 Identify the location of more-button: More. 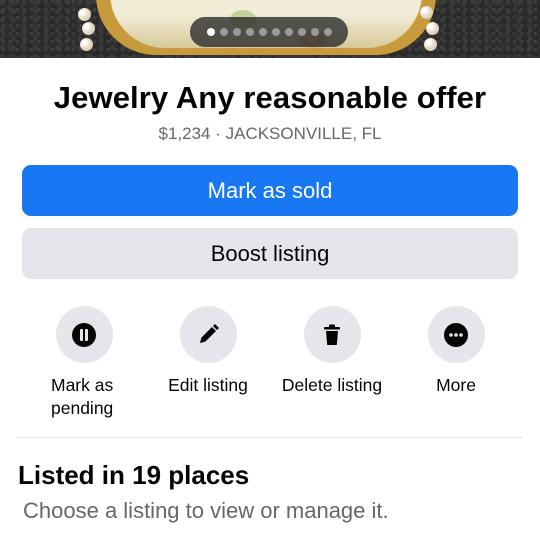
(456, 351).